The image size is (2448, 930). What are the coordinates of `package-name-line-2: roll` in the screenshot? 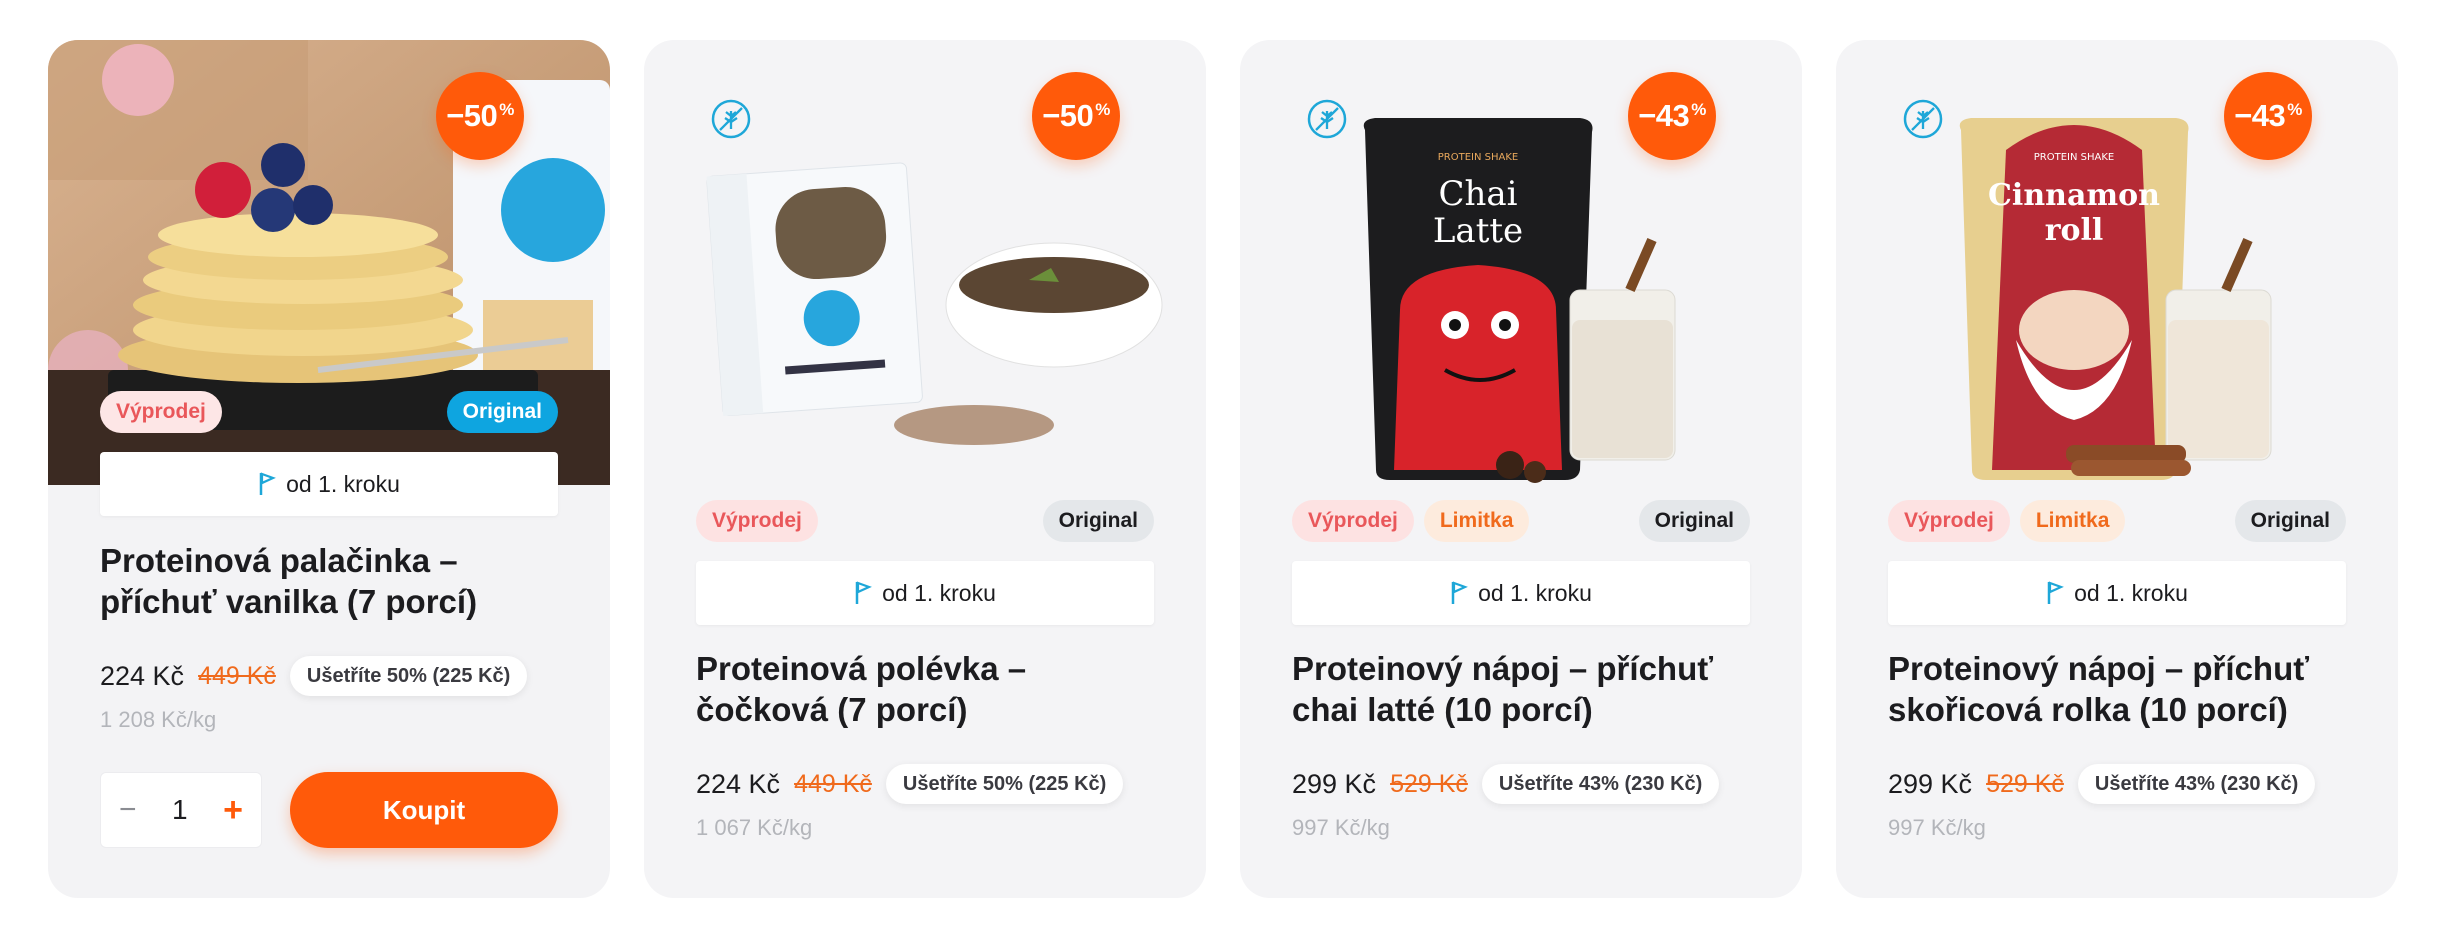 It's located at (2074, 230).